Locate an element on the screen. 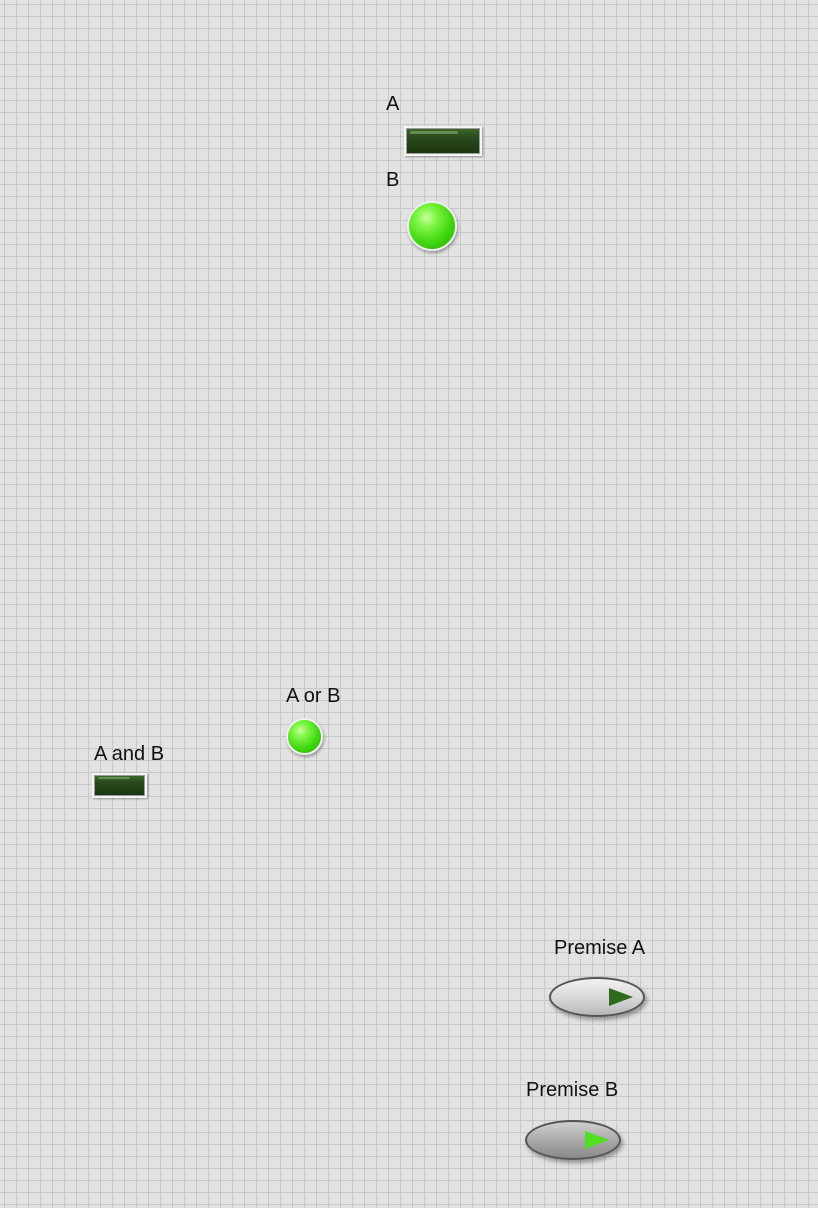  indicator-a-or-b-label: A or B is located at coordinates (313, 696).